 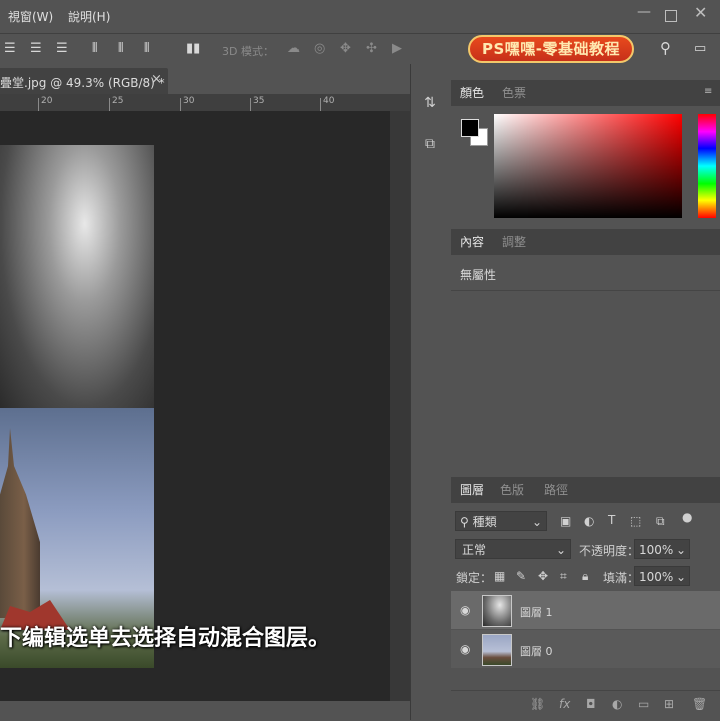 I want to click on 3d-slide-icon: ✣, so click(x=371, y=48).